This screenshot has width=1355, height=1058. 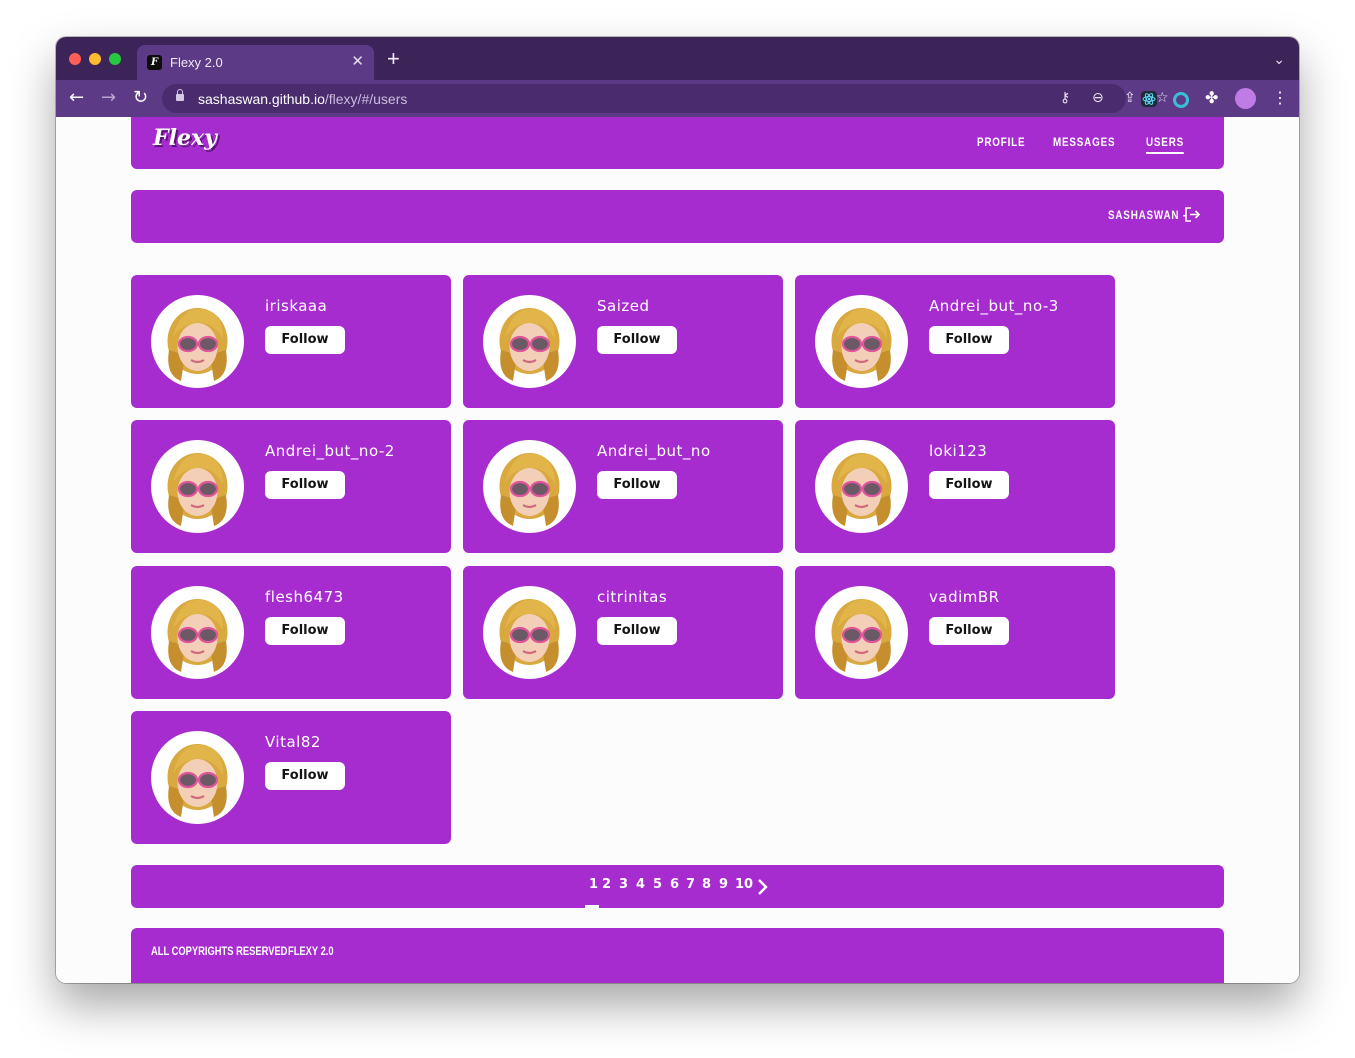 What do you see at coordinates (76, 98) in the screenshot?
I see `back-arrow-icon: ←` at bounding box center [76, 98].